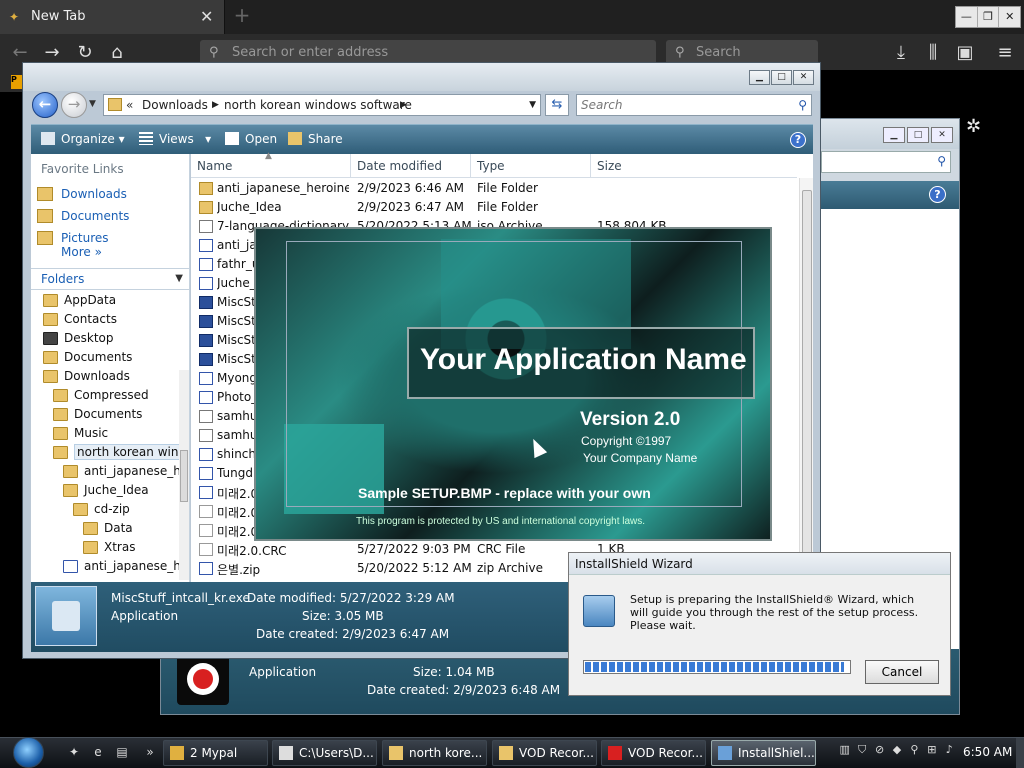 This screenshot has width=1024, height=768. I want to click on search-input: Search ⚲, so click(694, 105).